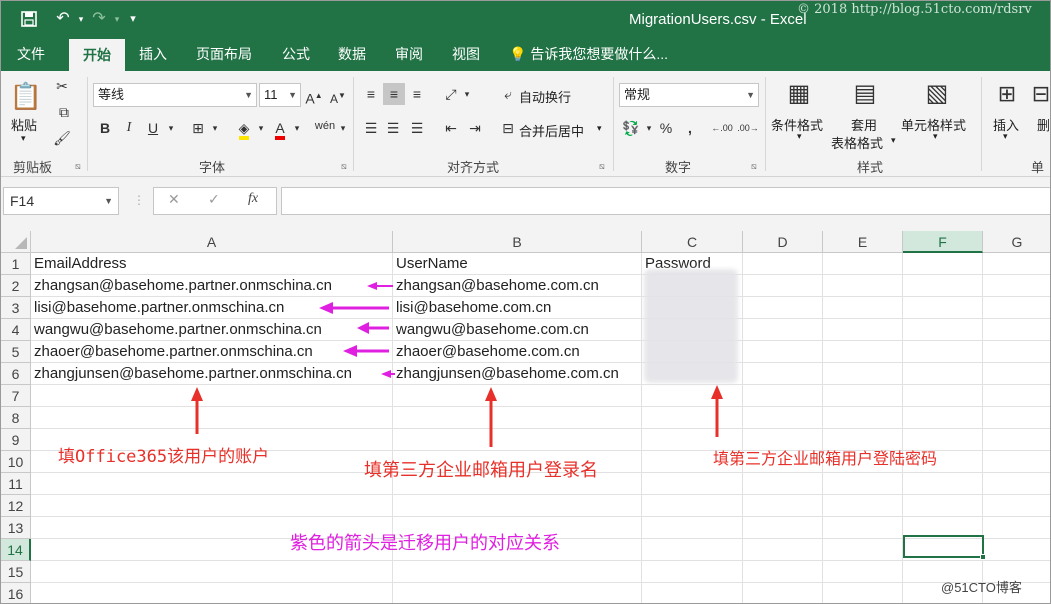 The image size is (1051, 604). Describe the element at coordinates (139, 200) in the screenshot. I see `formula-bar-grip-icon: ⋮` at that location.